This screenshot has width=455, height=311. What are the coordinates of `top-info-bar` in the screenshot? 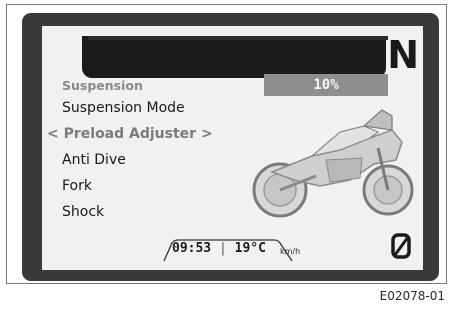 It's located at (235, 57).